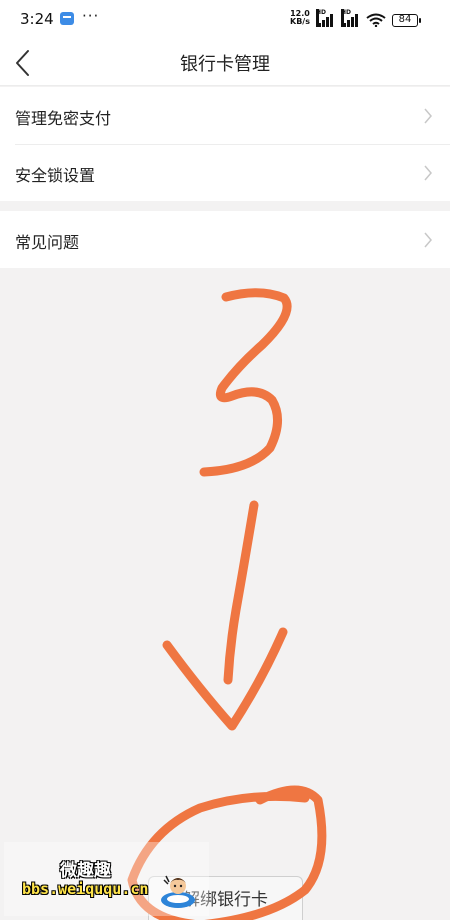 This screenshot has height=920, width=450. What do you see at coordinates (225, 20) in the screenshot?
I see `status-bar: 3:24 ··· 12.0 KB/s HD HD 84` at bounding box center [225, 20].